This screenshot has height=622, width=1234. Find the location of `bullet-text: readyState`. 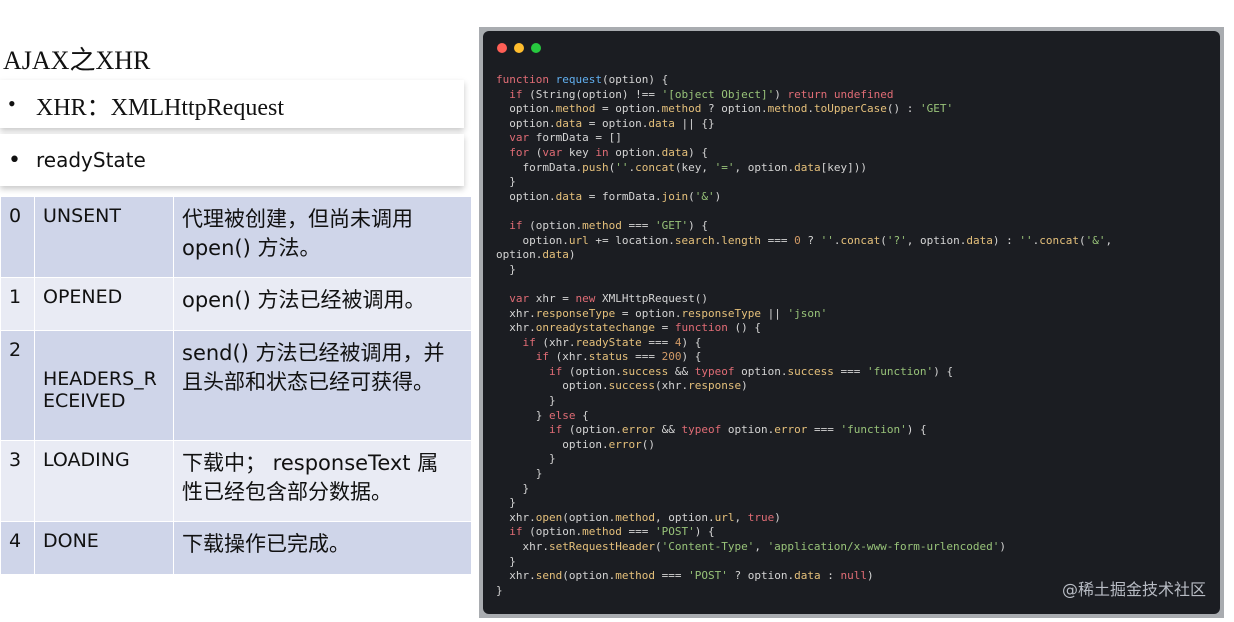

bullet-text: readyState is located at coordinates (91, 160).